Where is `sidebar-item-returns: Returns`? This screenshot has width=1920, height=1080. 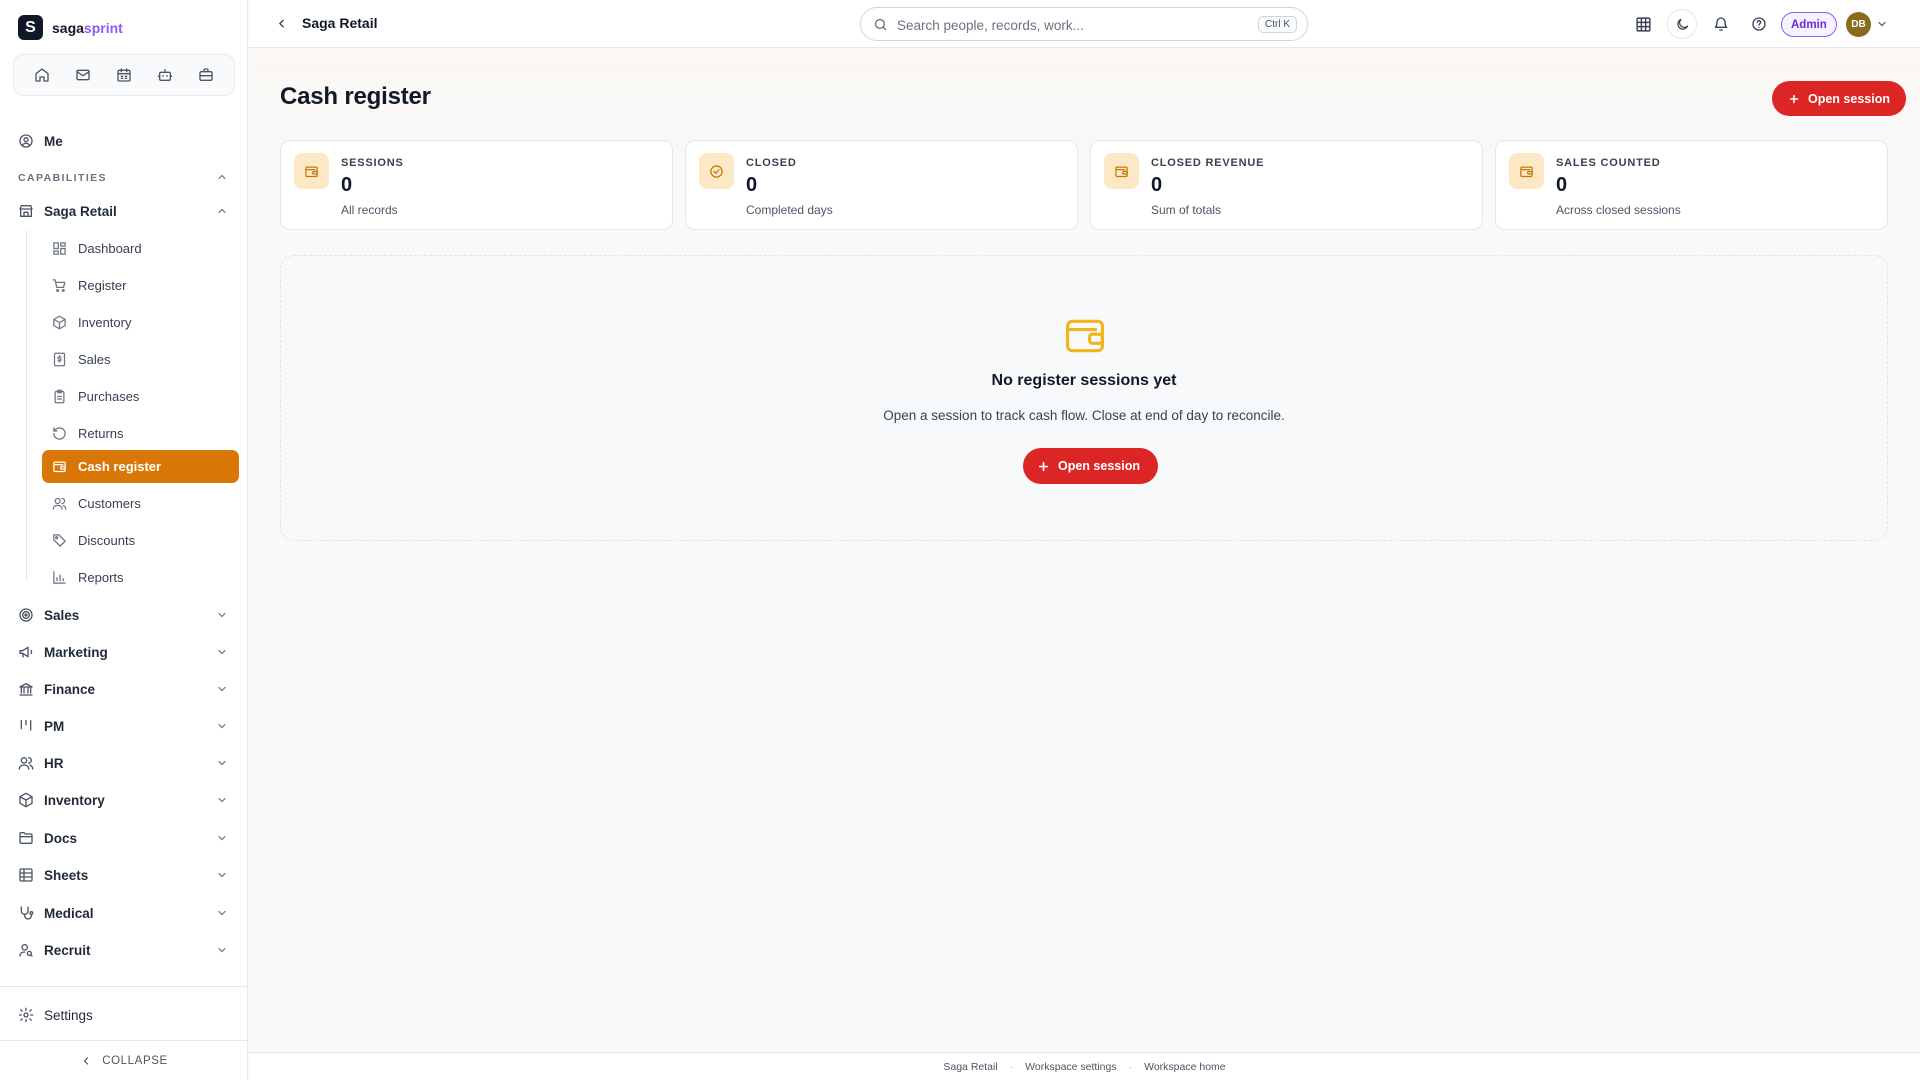
sidebar-item-returns: Returns is located at coordinates (140, 433).